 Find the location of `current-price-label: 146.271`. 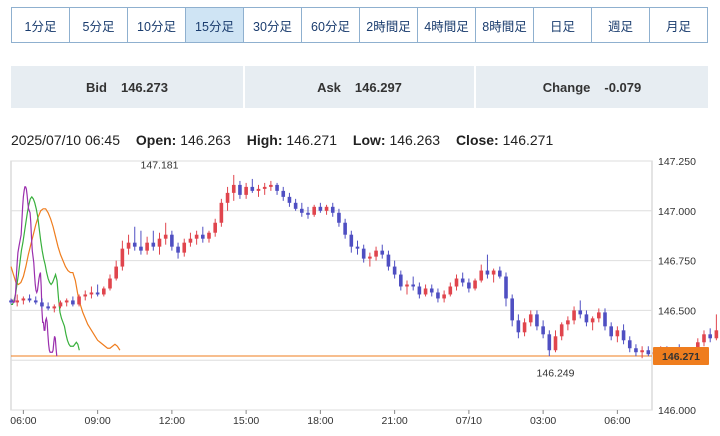

current-price-label: 146.271 is located at coordinates (681, 357).